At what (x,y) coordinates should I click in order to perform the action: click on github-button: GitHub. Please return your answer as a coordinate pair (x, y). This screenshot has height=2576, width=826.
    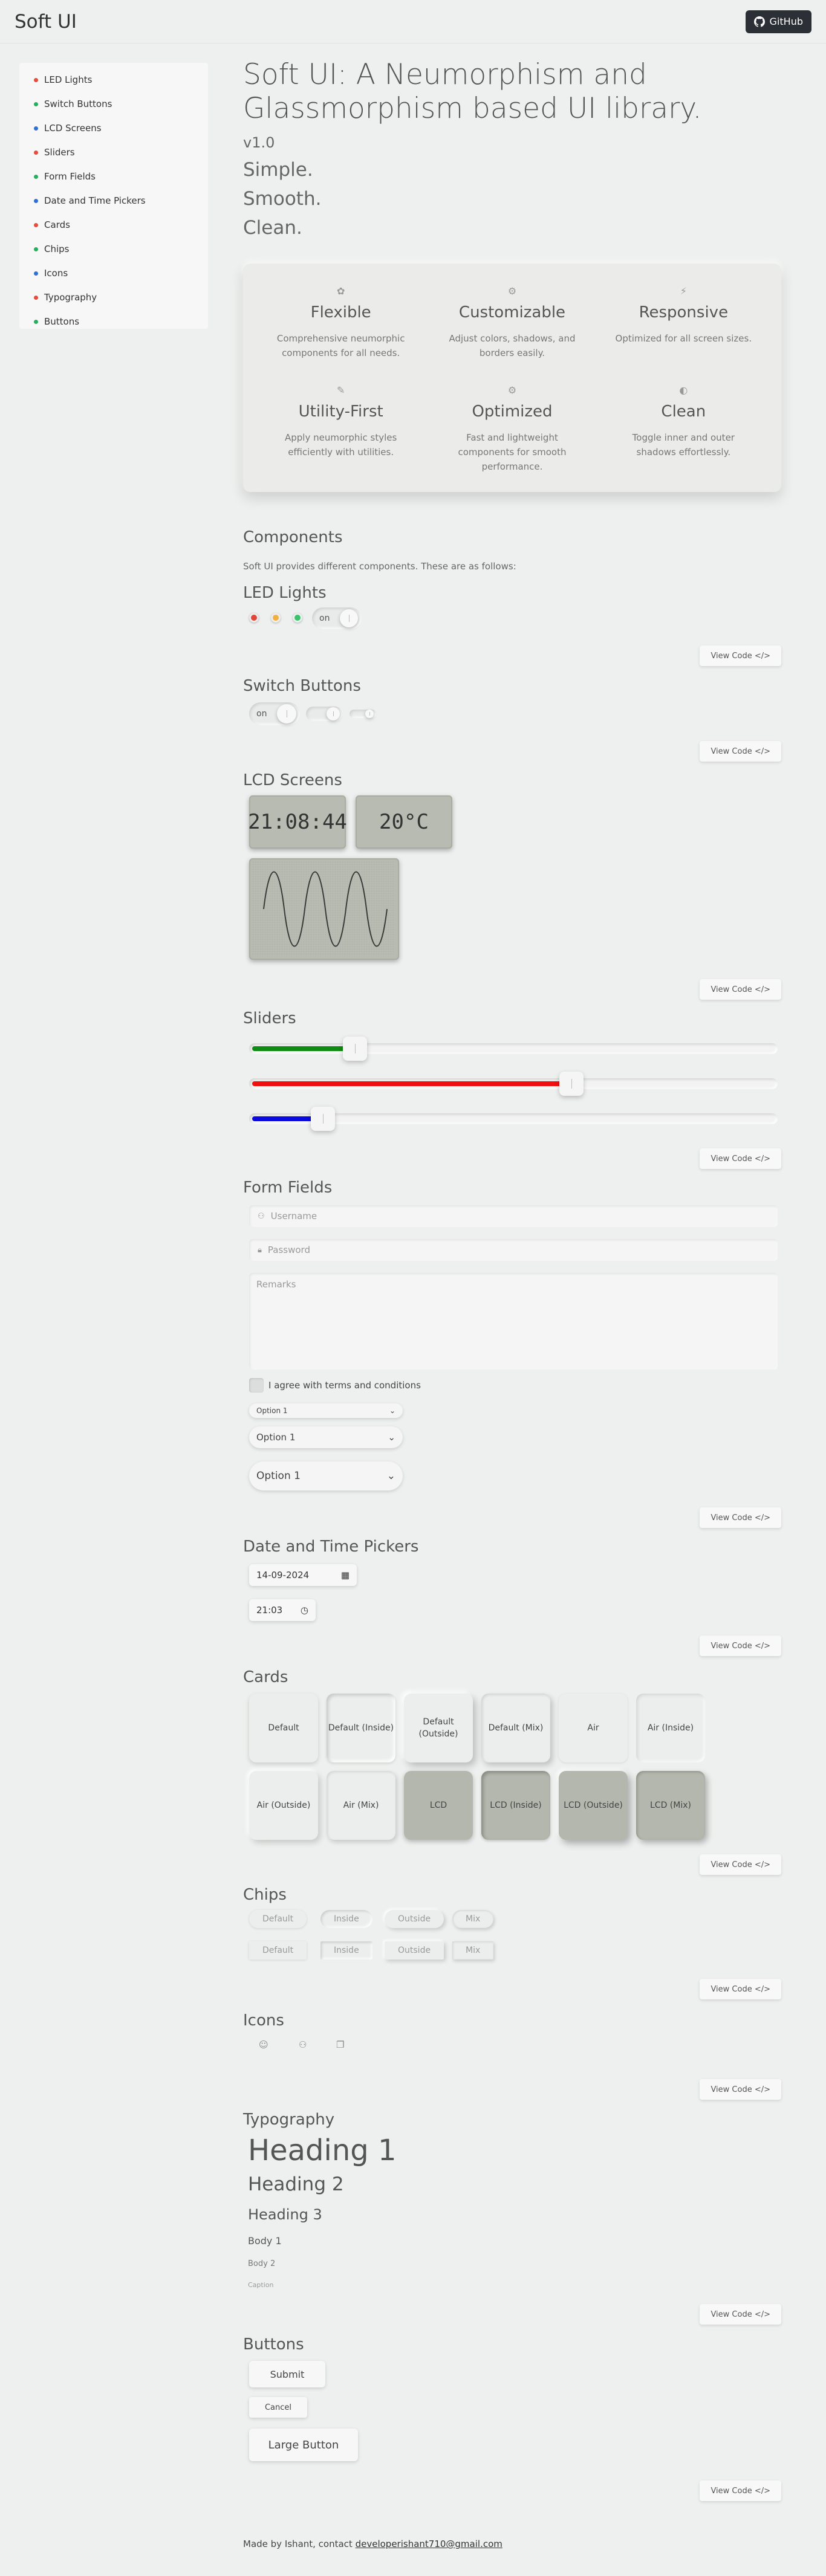
    Looking at the image, I should click on (778, 21).